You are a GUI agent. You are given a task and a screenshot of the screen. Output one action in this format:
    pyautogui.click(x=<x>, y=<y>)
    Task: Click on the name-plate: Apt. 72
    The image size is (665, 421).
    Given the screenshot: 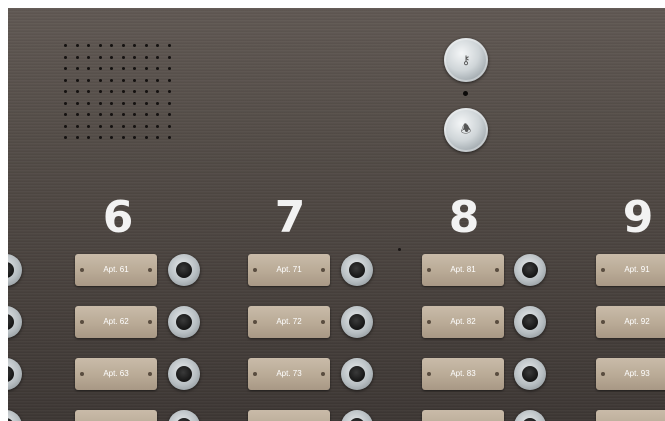 What is the action you would take?
    pyautogui.click(x=289, y=322)
    